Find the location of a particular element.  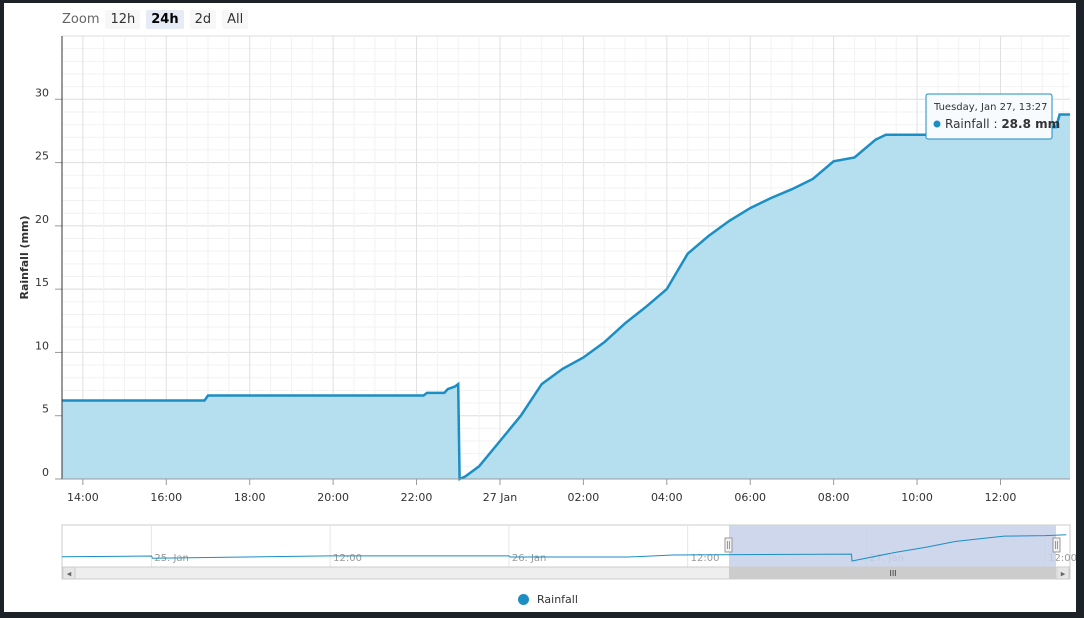

x-tick-label: 08:00 is located at coordinates (834, 497).